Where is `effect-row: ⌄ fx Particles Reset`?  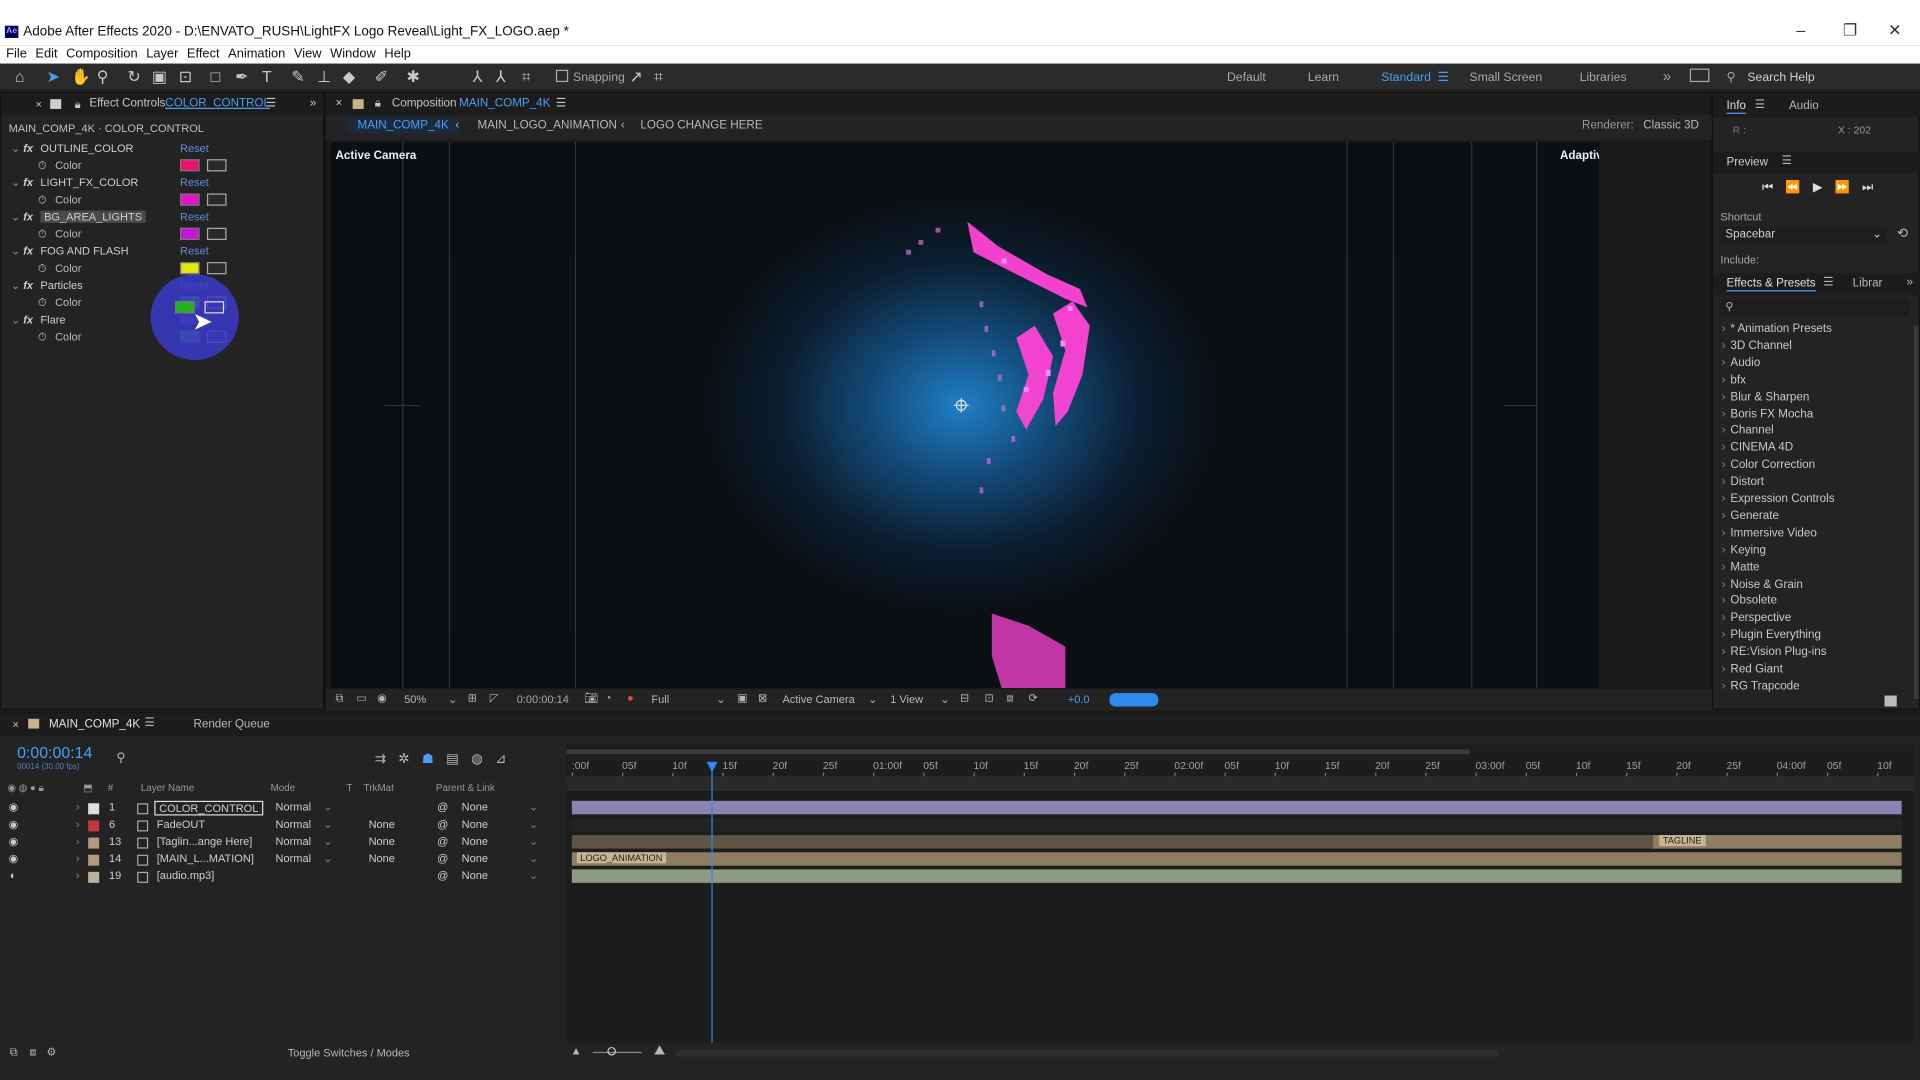 effect-row: ⌄ fx Particles Reset is located at coordinates (156, 287).